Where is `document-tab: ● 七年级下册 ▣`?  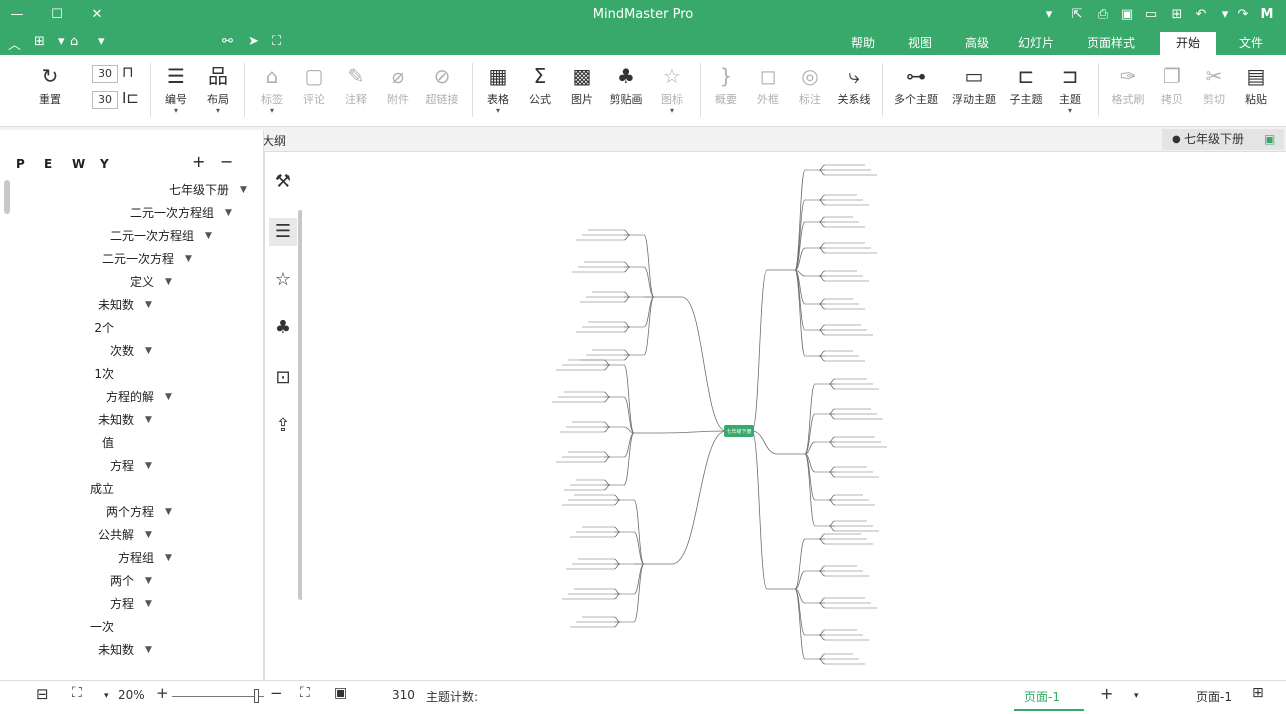 document-tab: ● 七年级下册 ▣ is located at coordinates (1223, 139).